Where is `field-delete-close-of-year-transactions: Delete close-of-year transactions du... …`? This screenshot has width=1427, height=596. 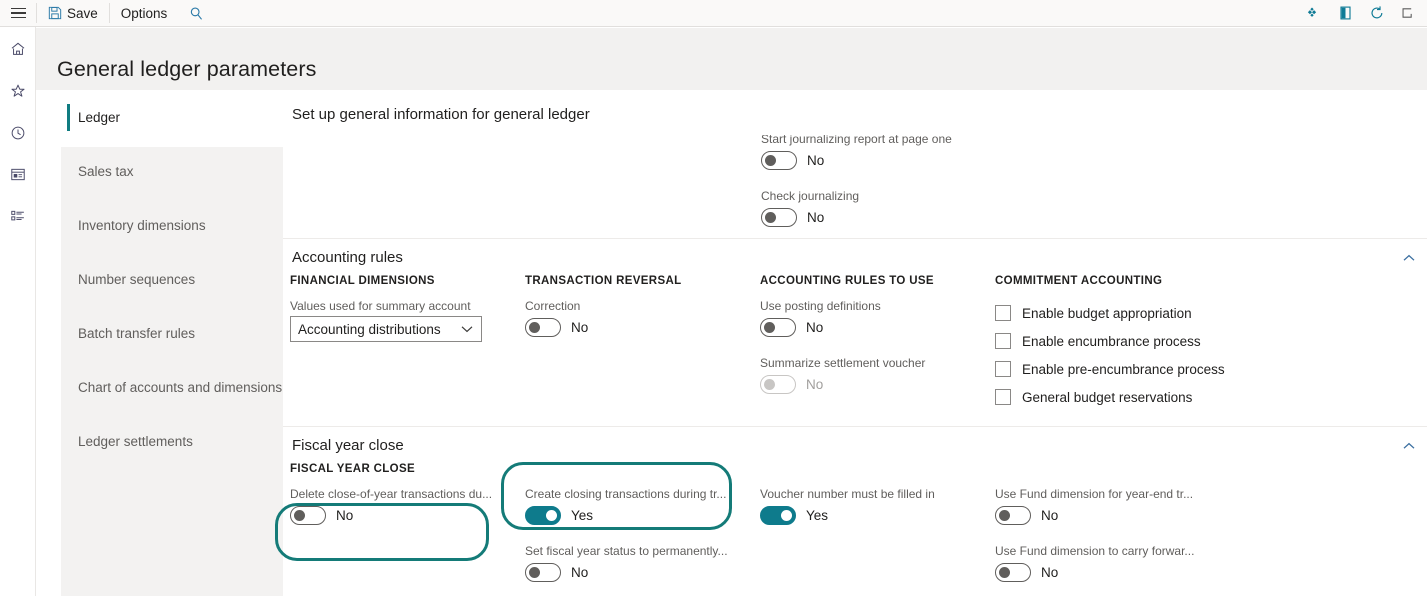 field-delete-close-of-year-transactions: Delete close-of-year transactions du... … is located at coordinates (407, 506).